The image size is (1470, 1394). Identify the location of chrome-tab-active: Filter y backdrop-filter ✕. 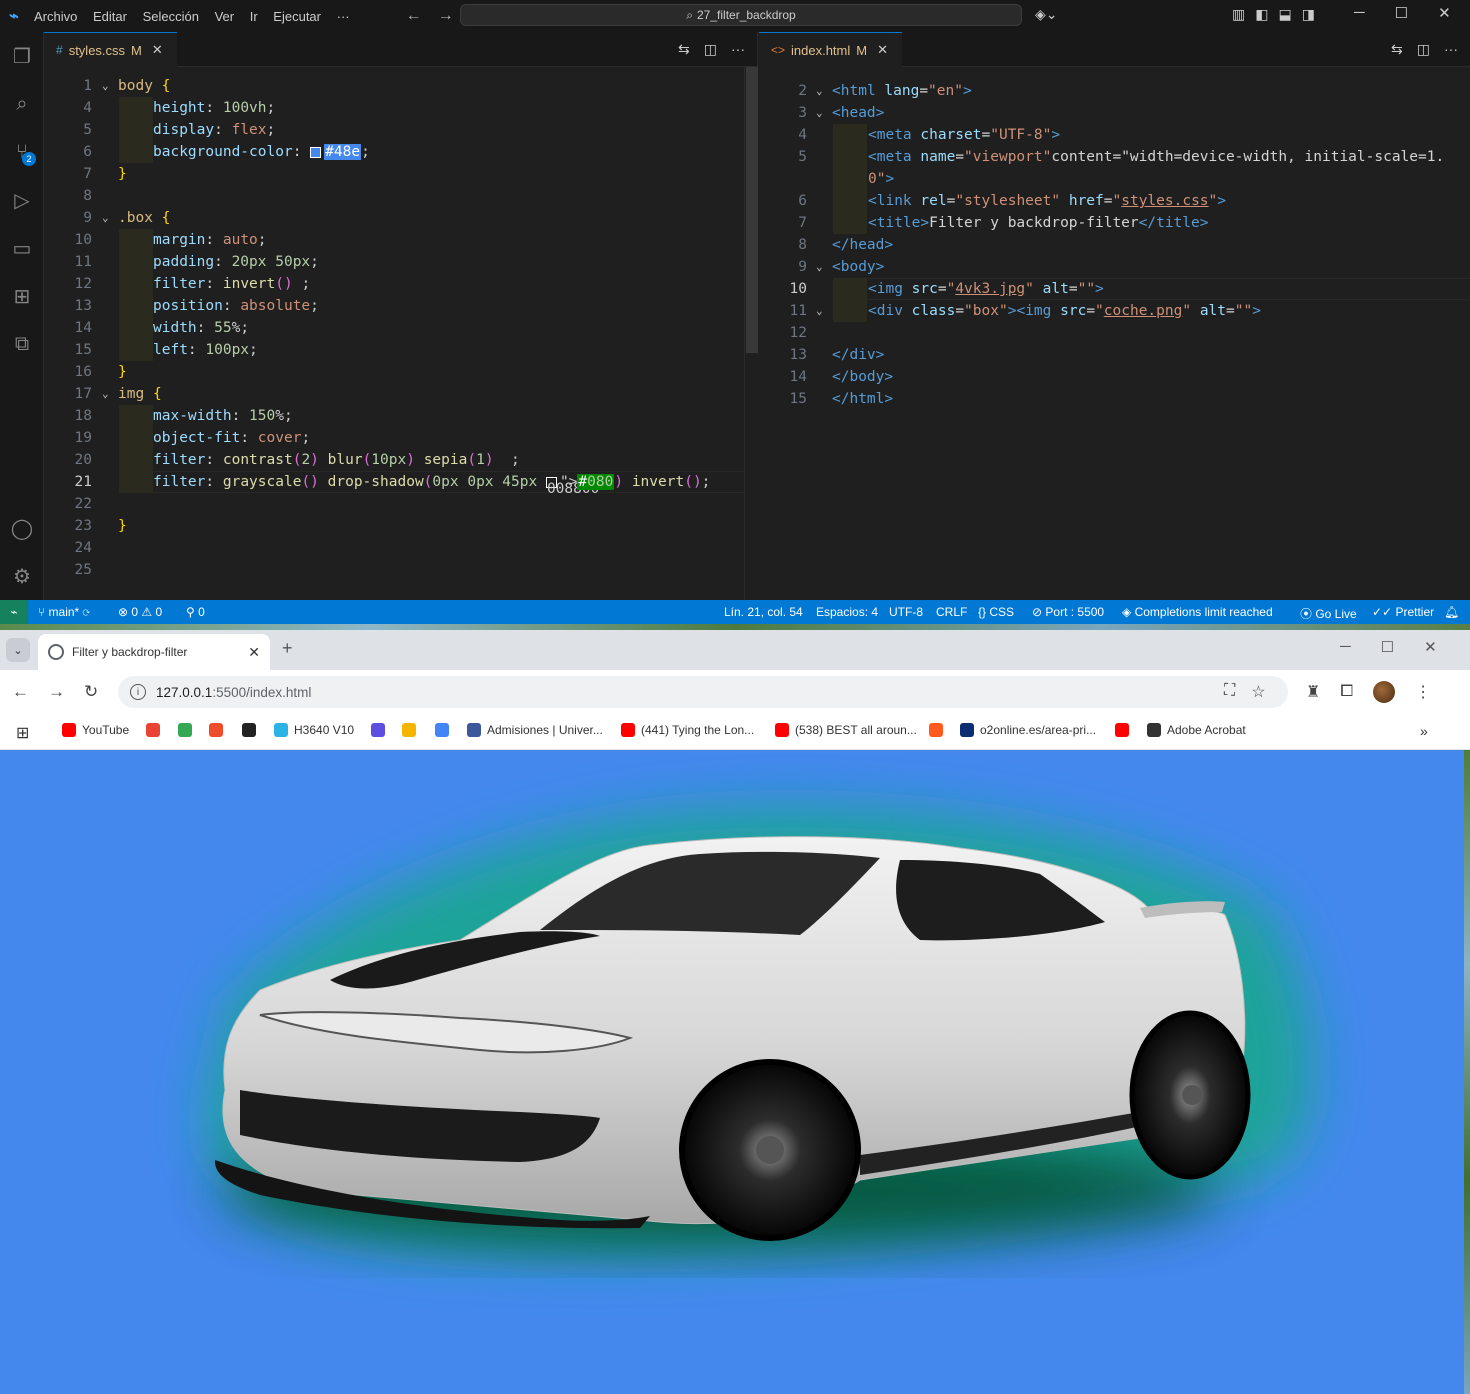
(154, 652).